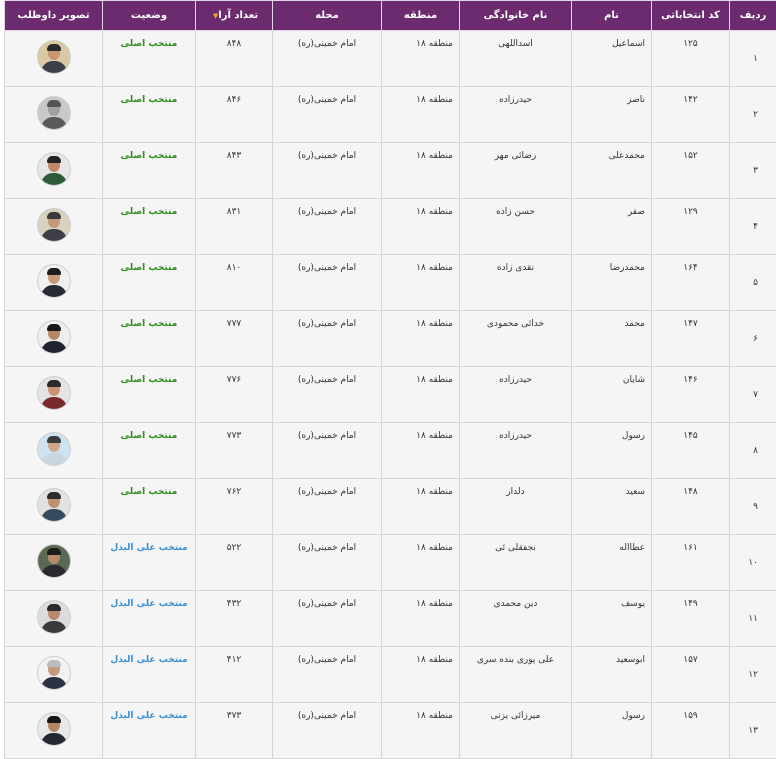 The width and height of the screenshot is (776, 759). Describe the element at coordinates (327, 16) in the screenshot. I see `header-neighborhood: محله` at that location.